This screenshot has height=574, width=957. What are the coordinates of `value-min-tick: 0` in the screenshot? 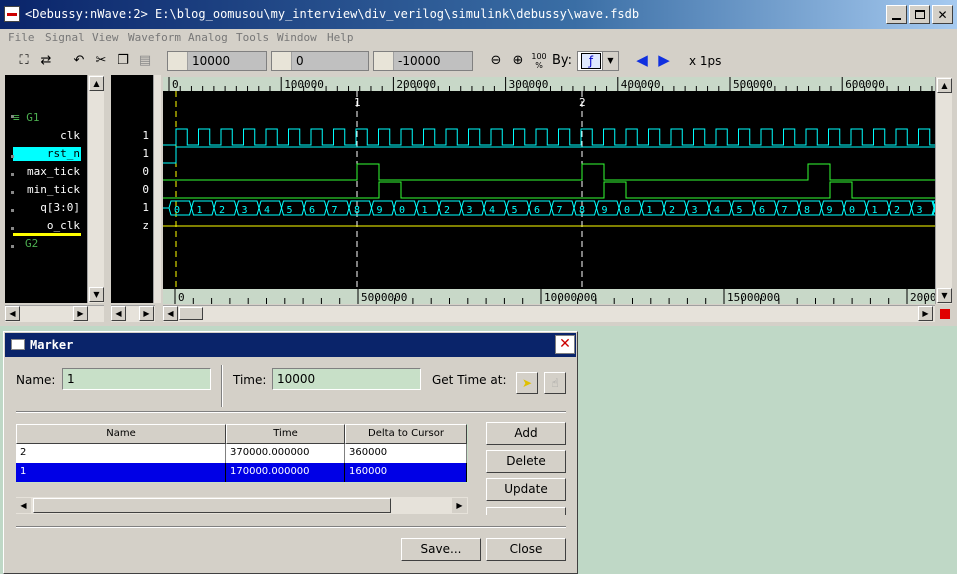 It's located at (145, 189).